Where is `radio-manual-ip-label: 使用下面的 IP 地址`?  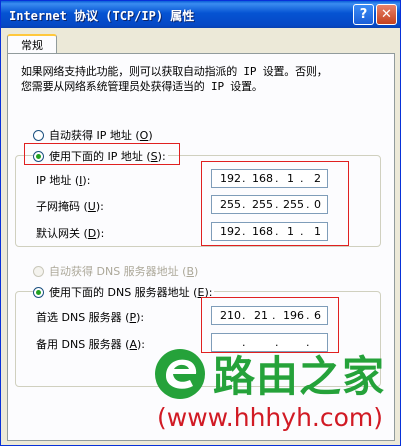 radio-manual-ip-label: 使用下面的 IP 地址 is located at coordinates (96, 156).